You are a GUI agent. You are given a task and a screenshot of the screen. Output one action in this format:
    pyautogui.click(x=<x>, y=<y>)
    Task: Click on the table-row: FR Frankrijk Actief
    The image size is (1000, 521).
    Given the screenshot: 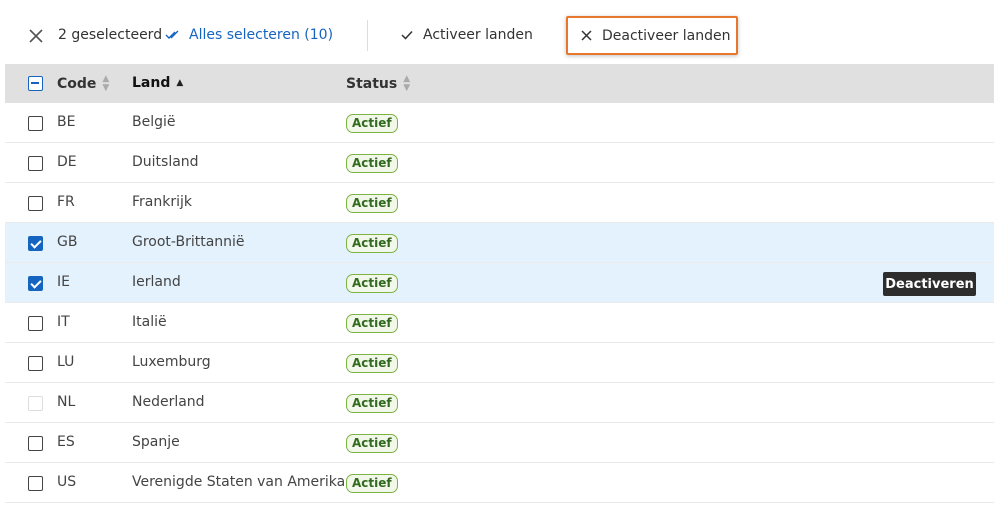 What is the action you would take?
    pyautogui.click(x=499, y=203)
    